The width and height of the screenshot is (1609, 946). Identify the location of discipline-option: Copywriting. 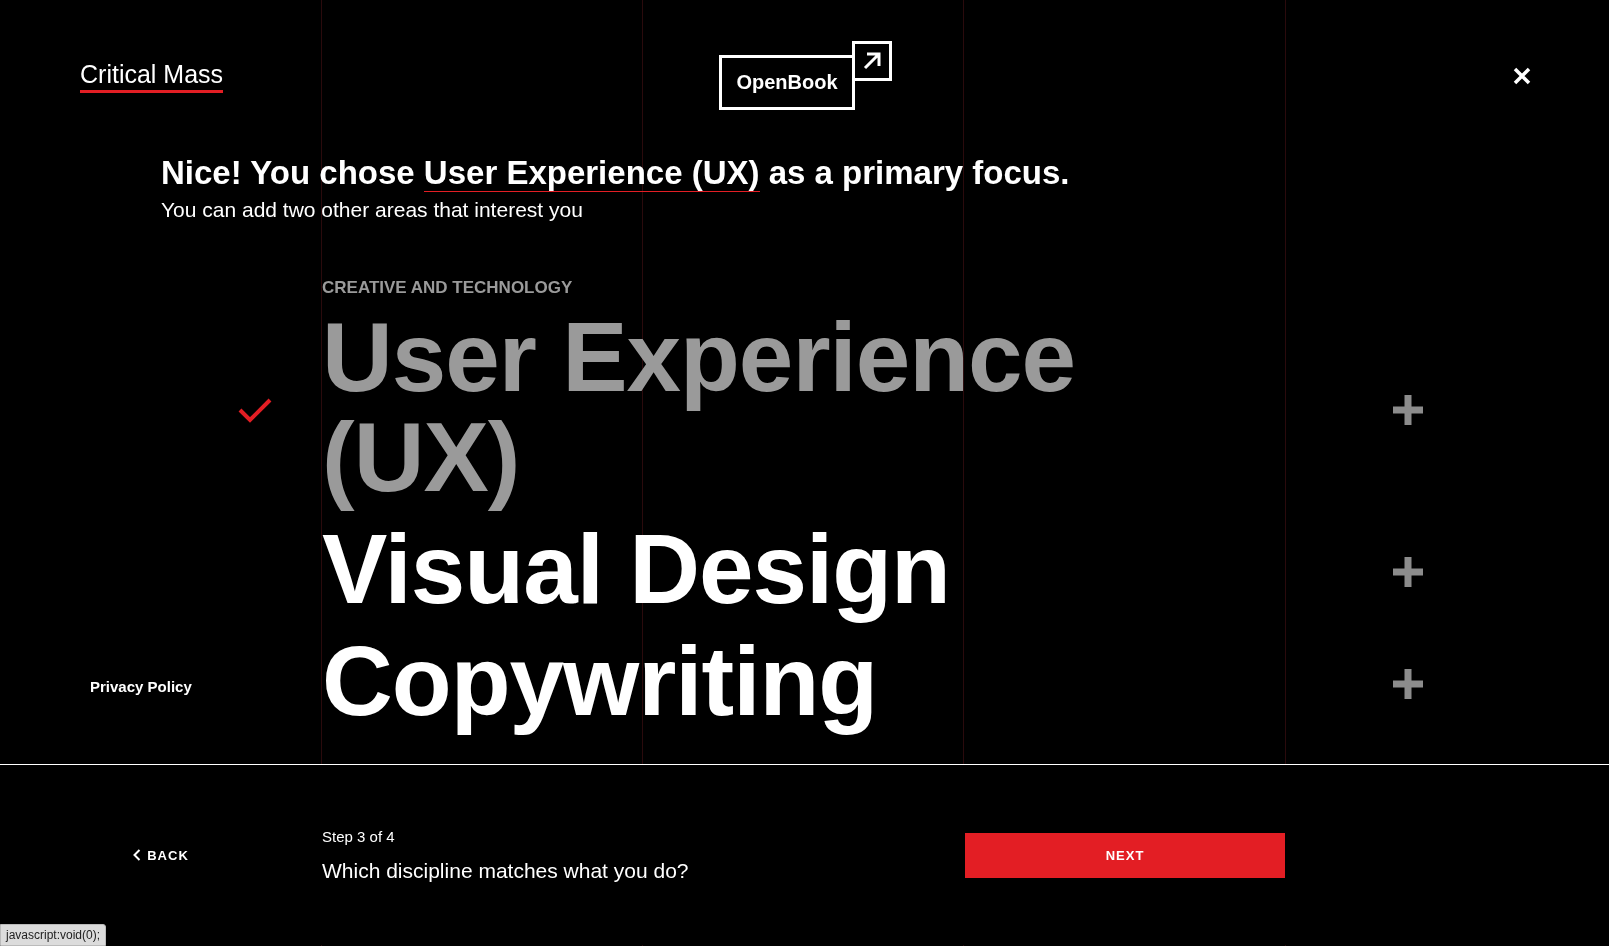
(762, 684).